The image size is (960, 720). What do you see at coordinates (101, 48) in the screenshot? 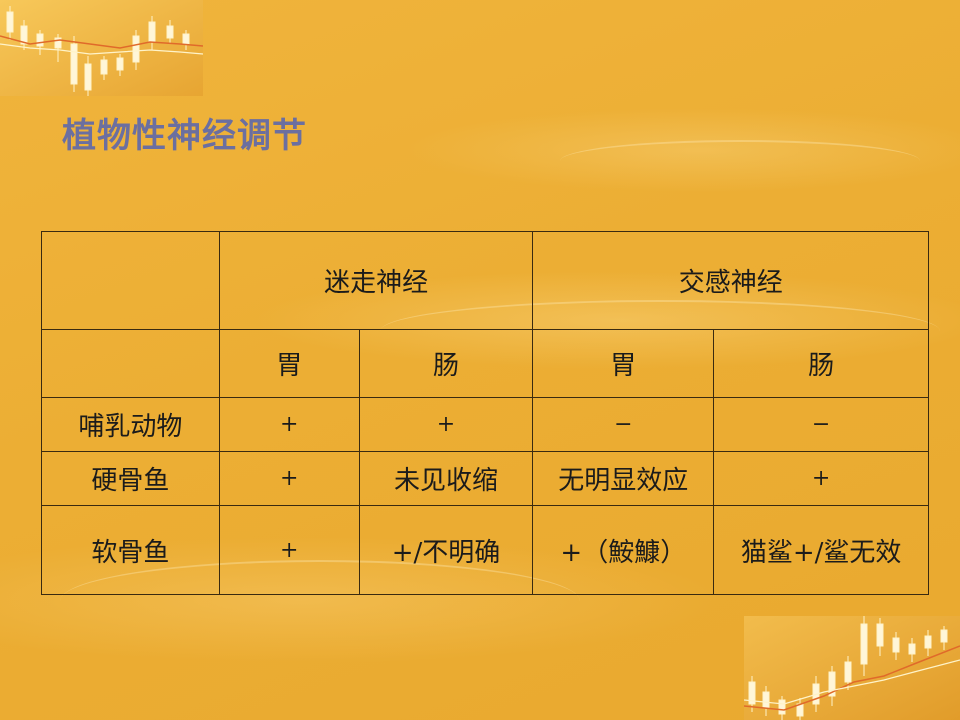
I see `candlestick-chart-decoration-top-left` at bounding box center [101, 48].